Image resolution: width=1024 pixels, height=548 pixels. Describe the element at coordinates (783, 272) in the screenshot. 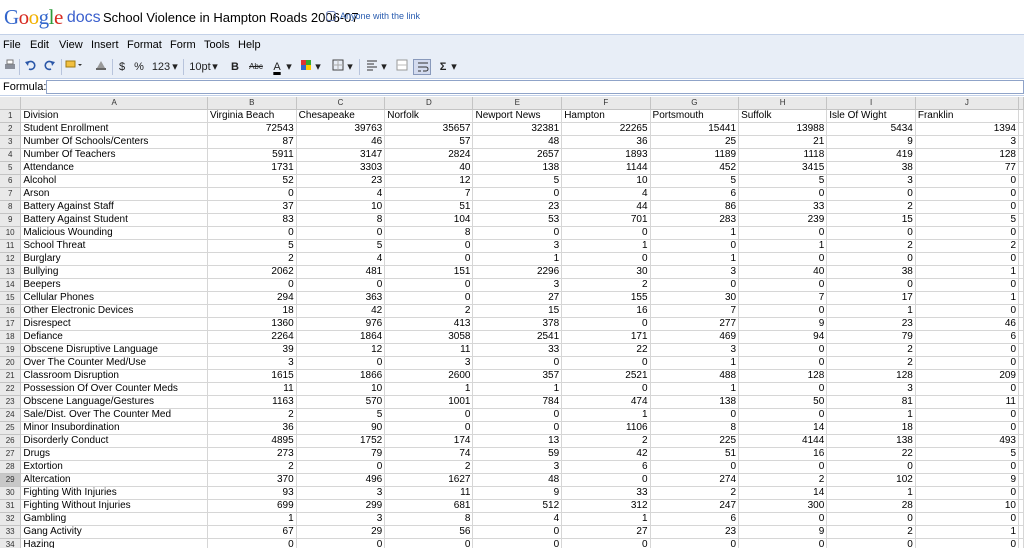

I see `cell-h13: 40` at that location.